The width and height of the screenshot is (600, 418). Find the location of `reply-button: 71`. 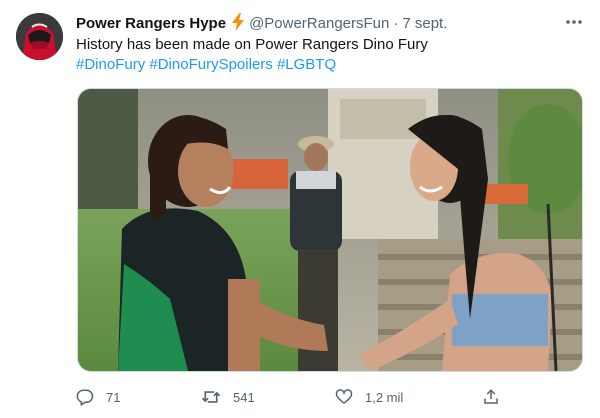

reply-button: 71 is located at coordinates (98, 397).